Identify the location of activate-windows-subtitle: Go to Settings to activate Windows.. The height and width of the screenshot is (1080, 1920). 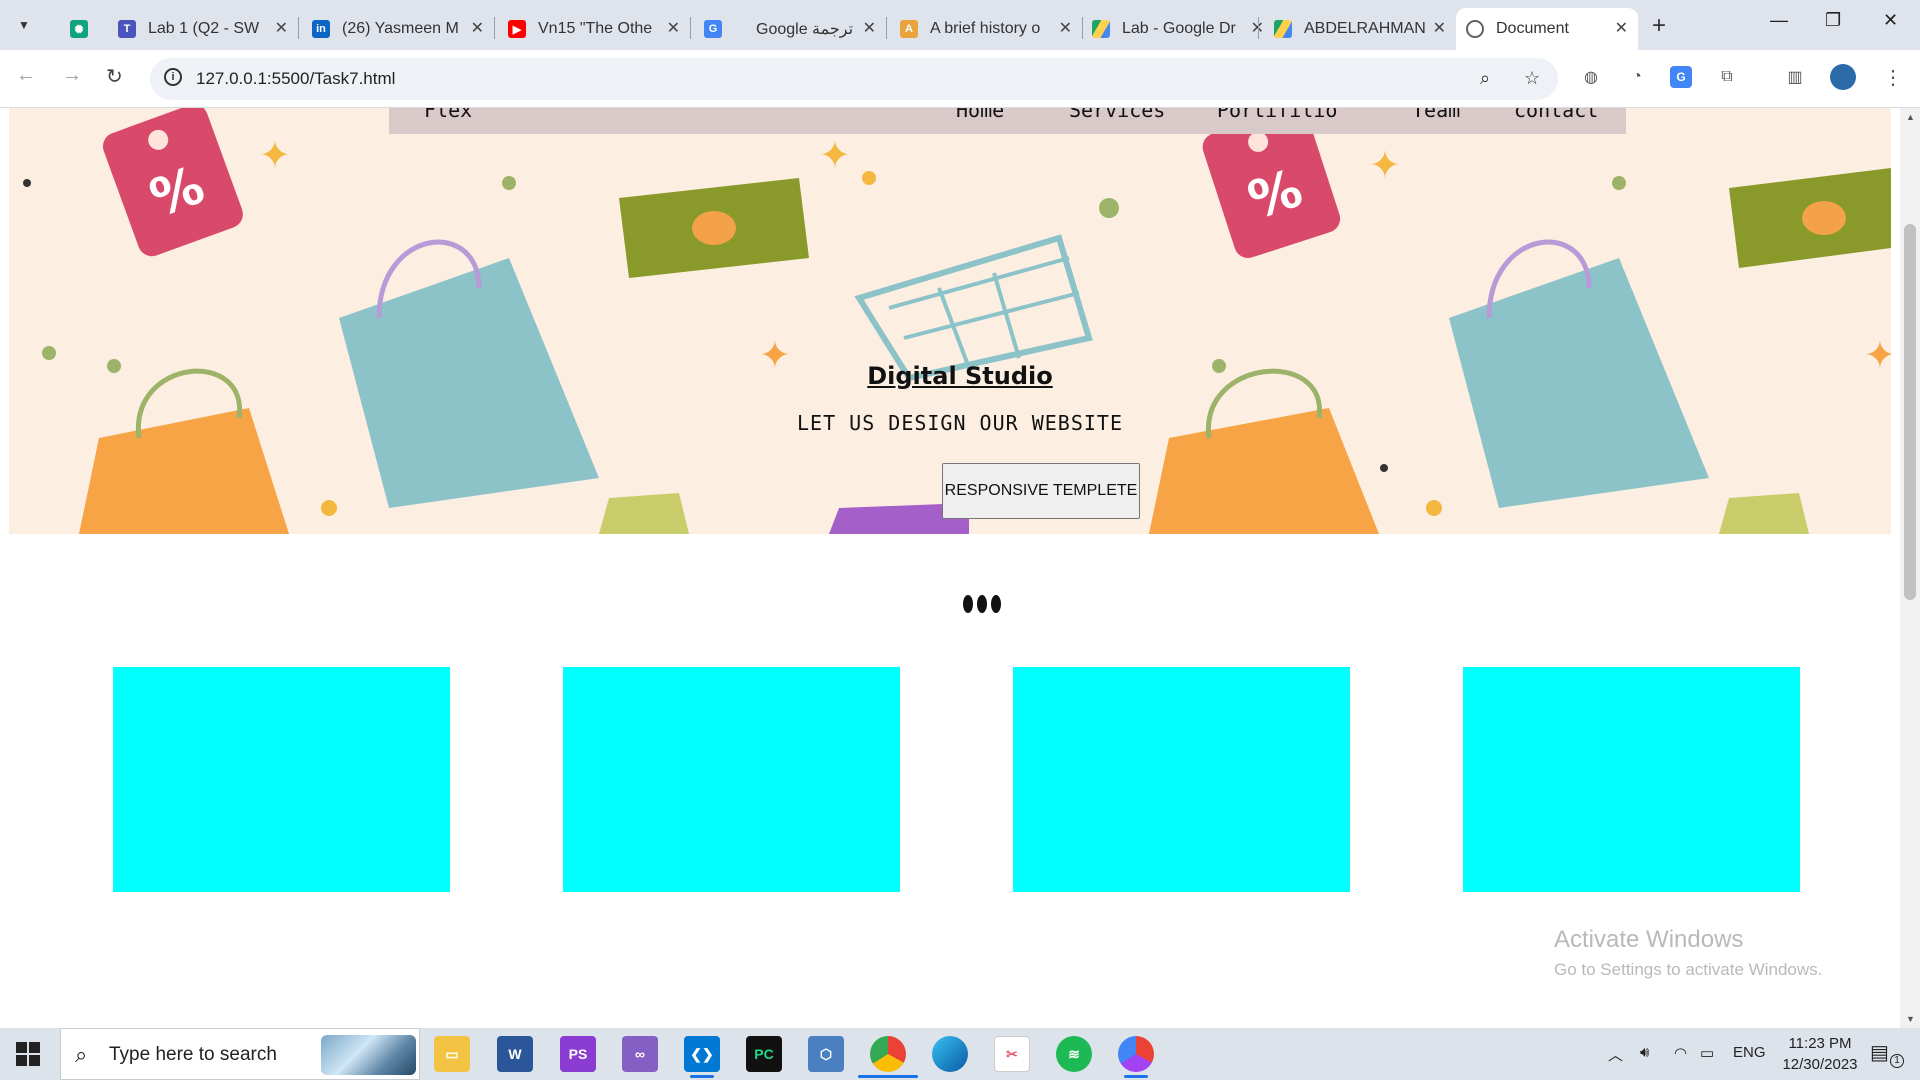
(1688, 969).